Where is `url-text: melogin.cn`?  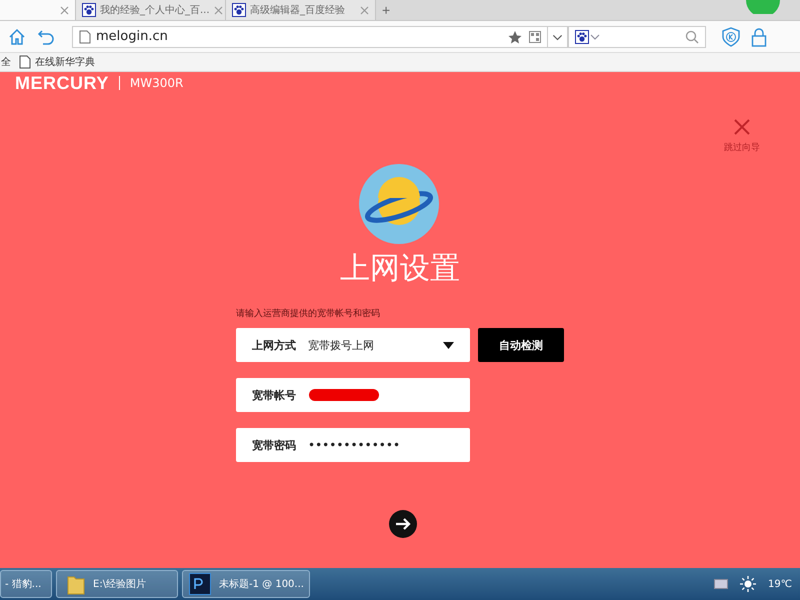
url-text: melogin.cn is located at coordinates (132, 36).